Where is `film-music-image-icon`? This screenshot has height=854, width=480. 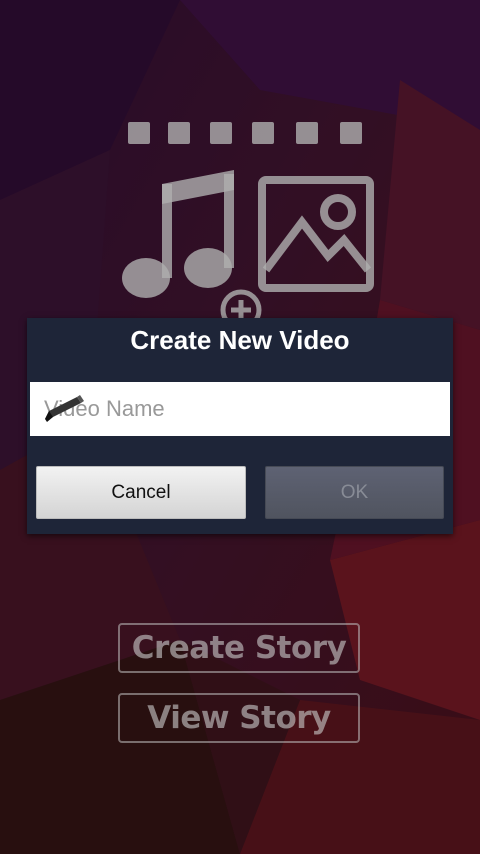
film-music-image-icon is located at coordinates (248, 226).